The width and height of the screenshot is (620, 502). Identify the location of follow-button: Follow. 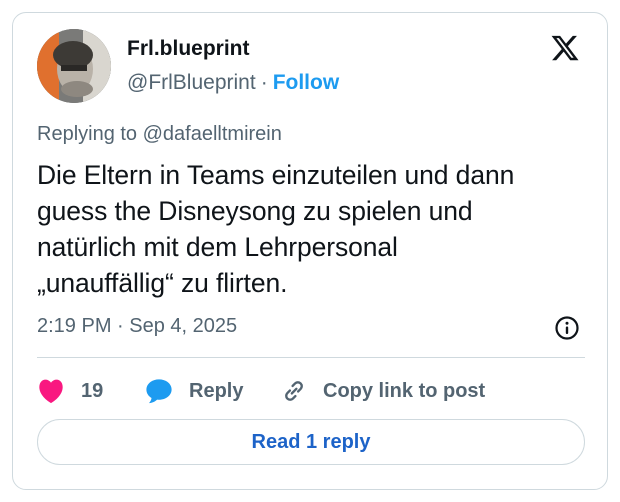
(306, 82).